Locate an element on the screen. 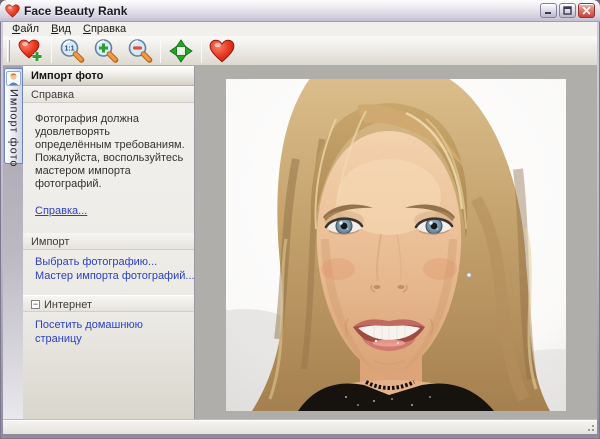 Image resolution: width=600 pixels, height=439 pixels. section-header-import: Импорт is located at coordinates (108, 241).